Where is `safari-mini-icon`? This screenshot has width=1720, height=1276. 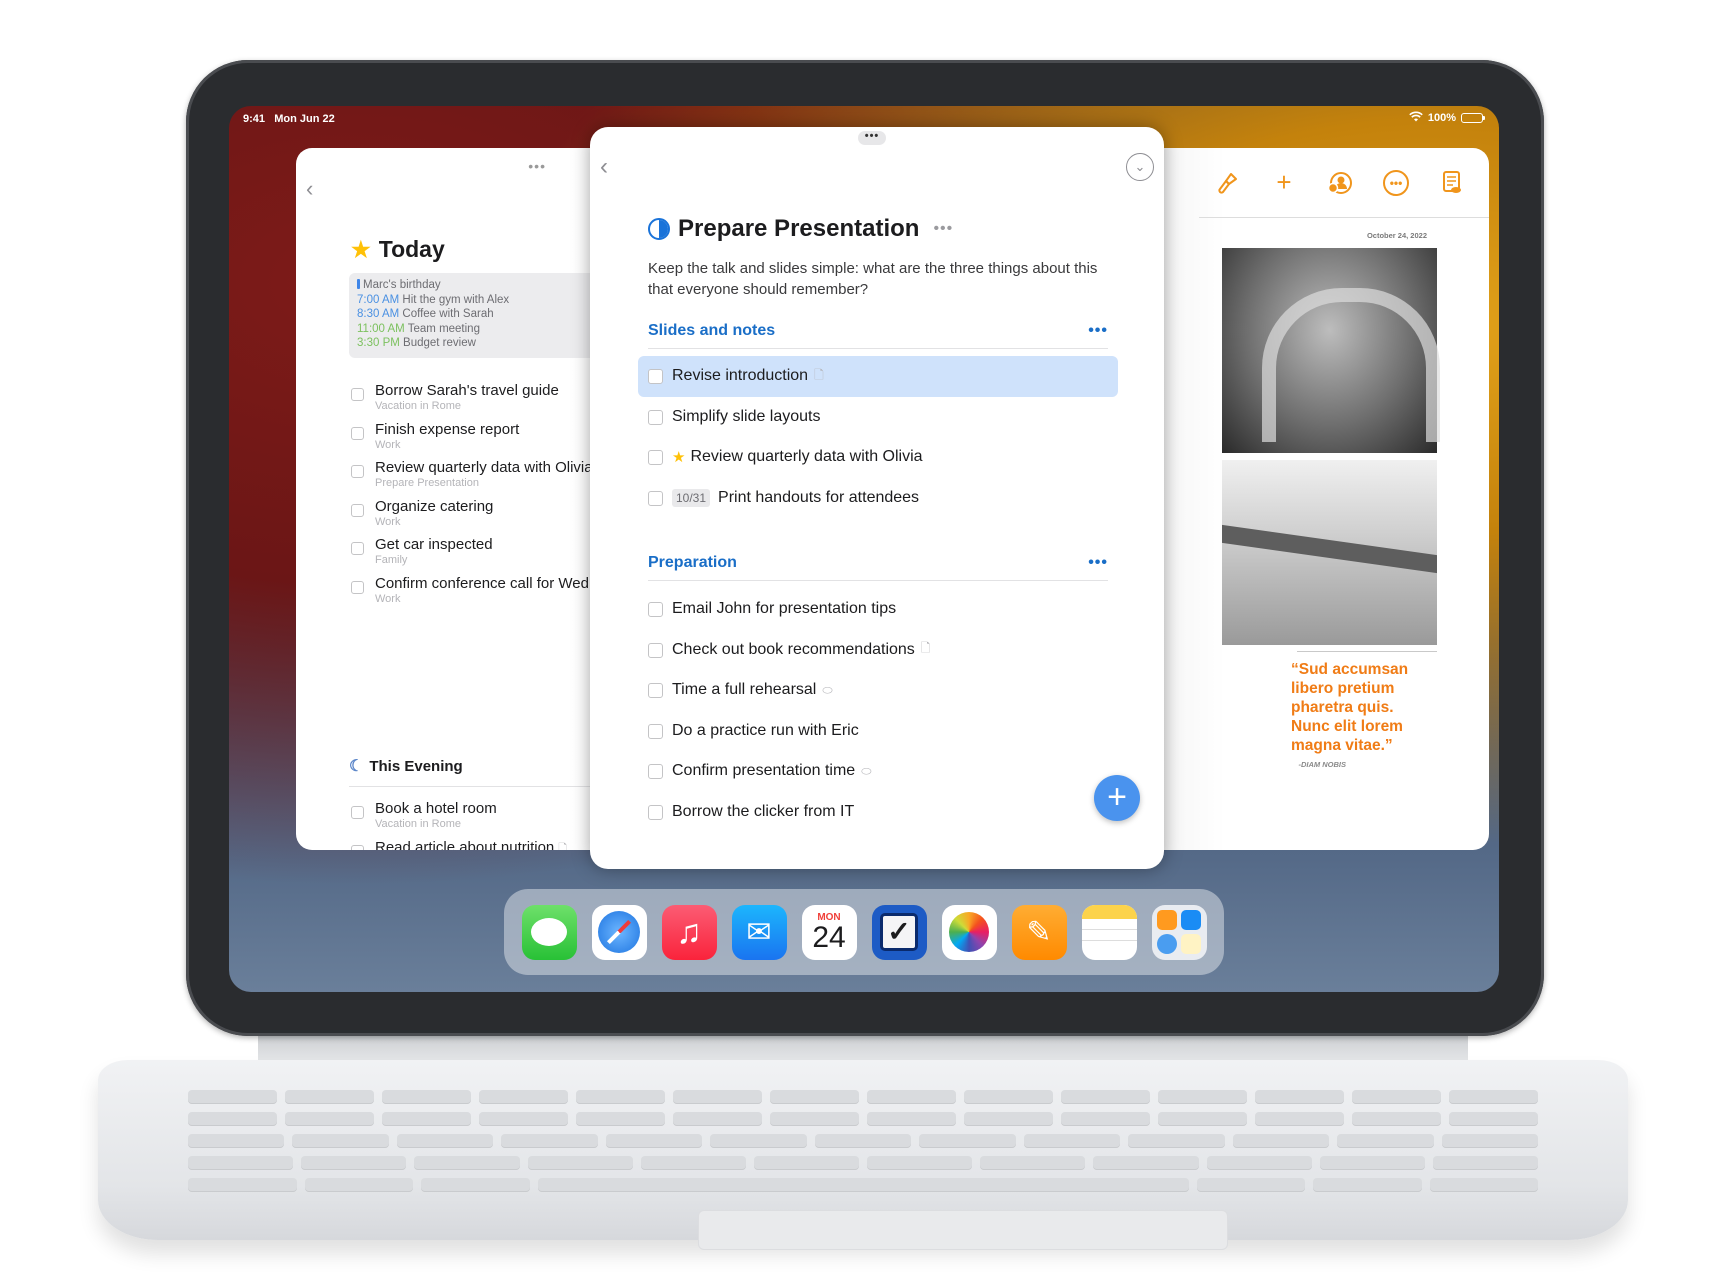 safari-mini-icon is located at coordinates (1167, 944).